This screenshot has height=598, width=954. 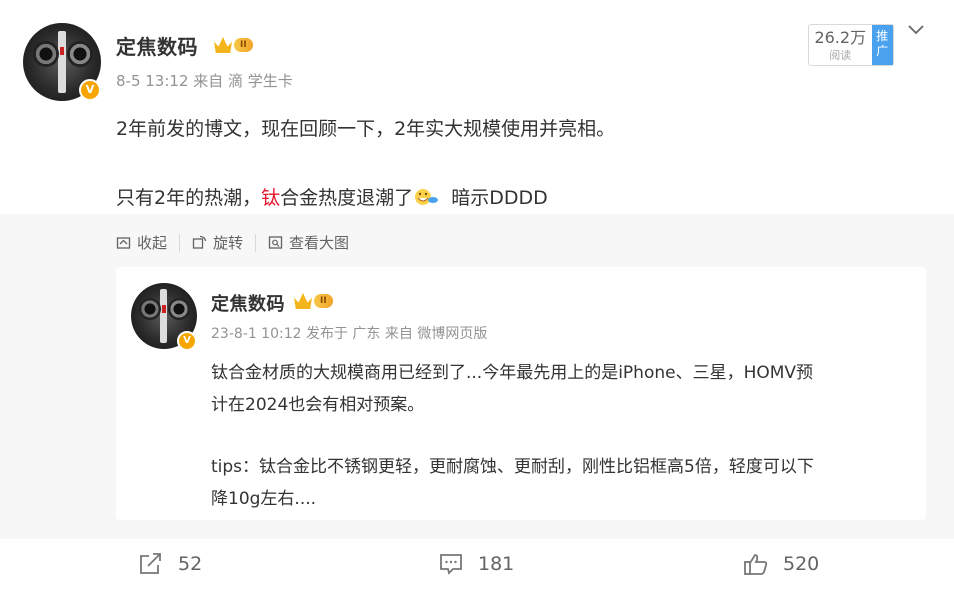 What do you see at coordinates (187, 341) in the screenshot?
I see `repost-verified-badge-icon: V` at bounding box center [187, 341].